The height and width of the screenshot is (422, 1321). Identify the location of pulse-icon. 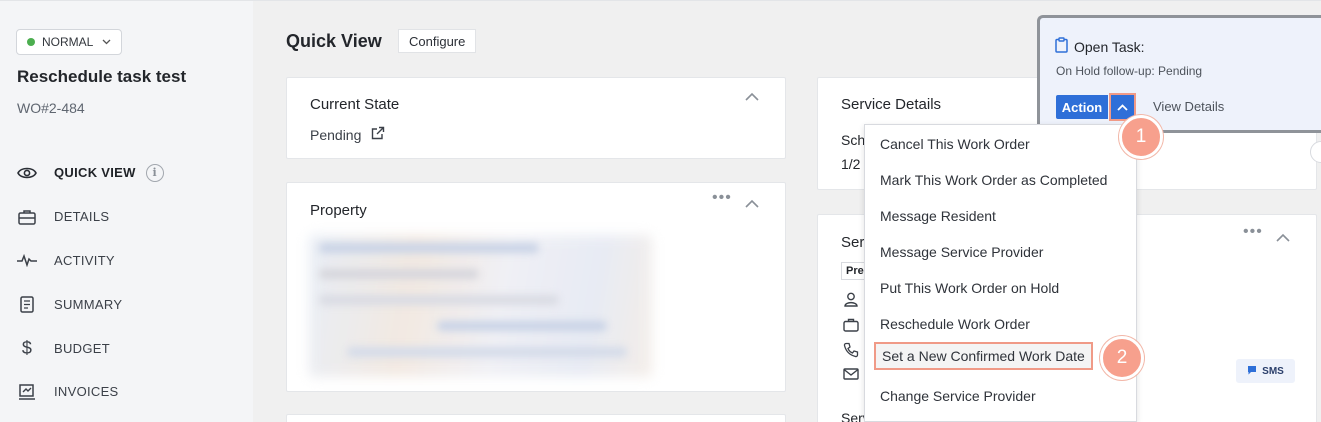
(27, 260).